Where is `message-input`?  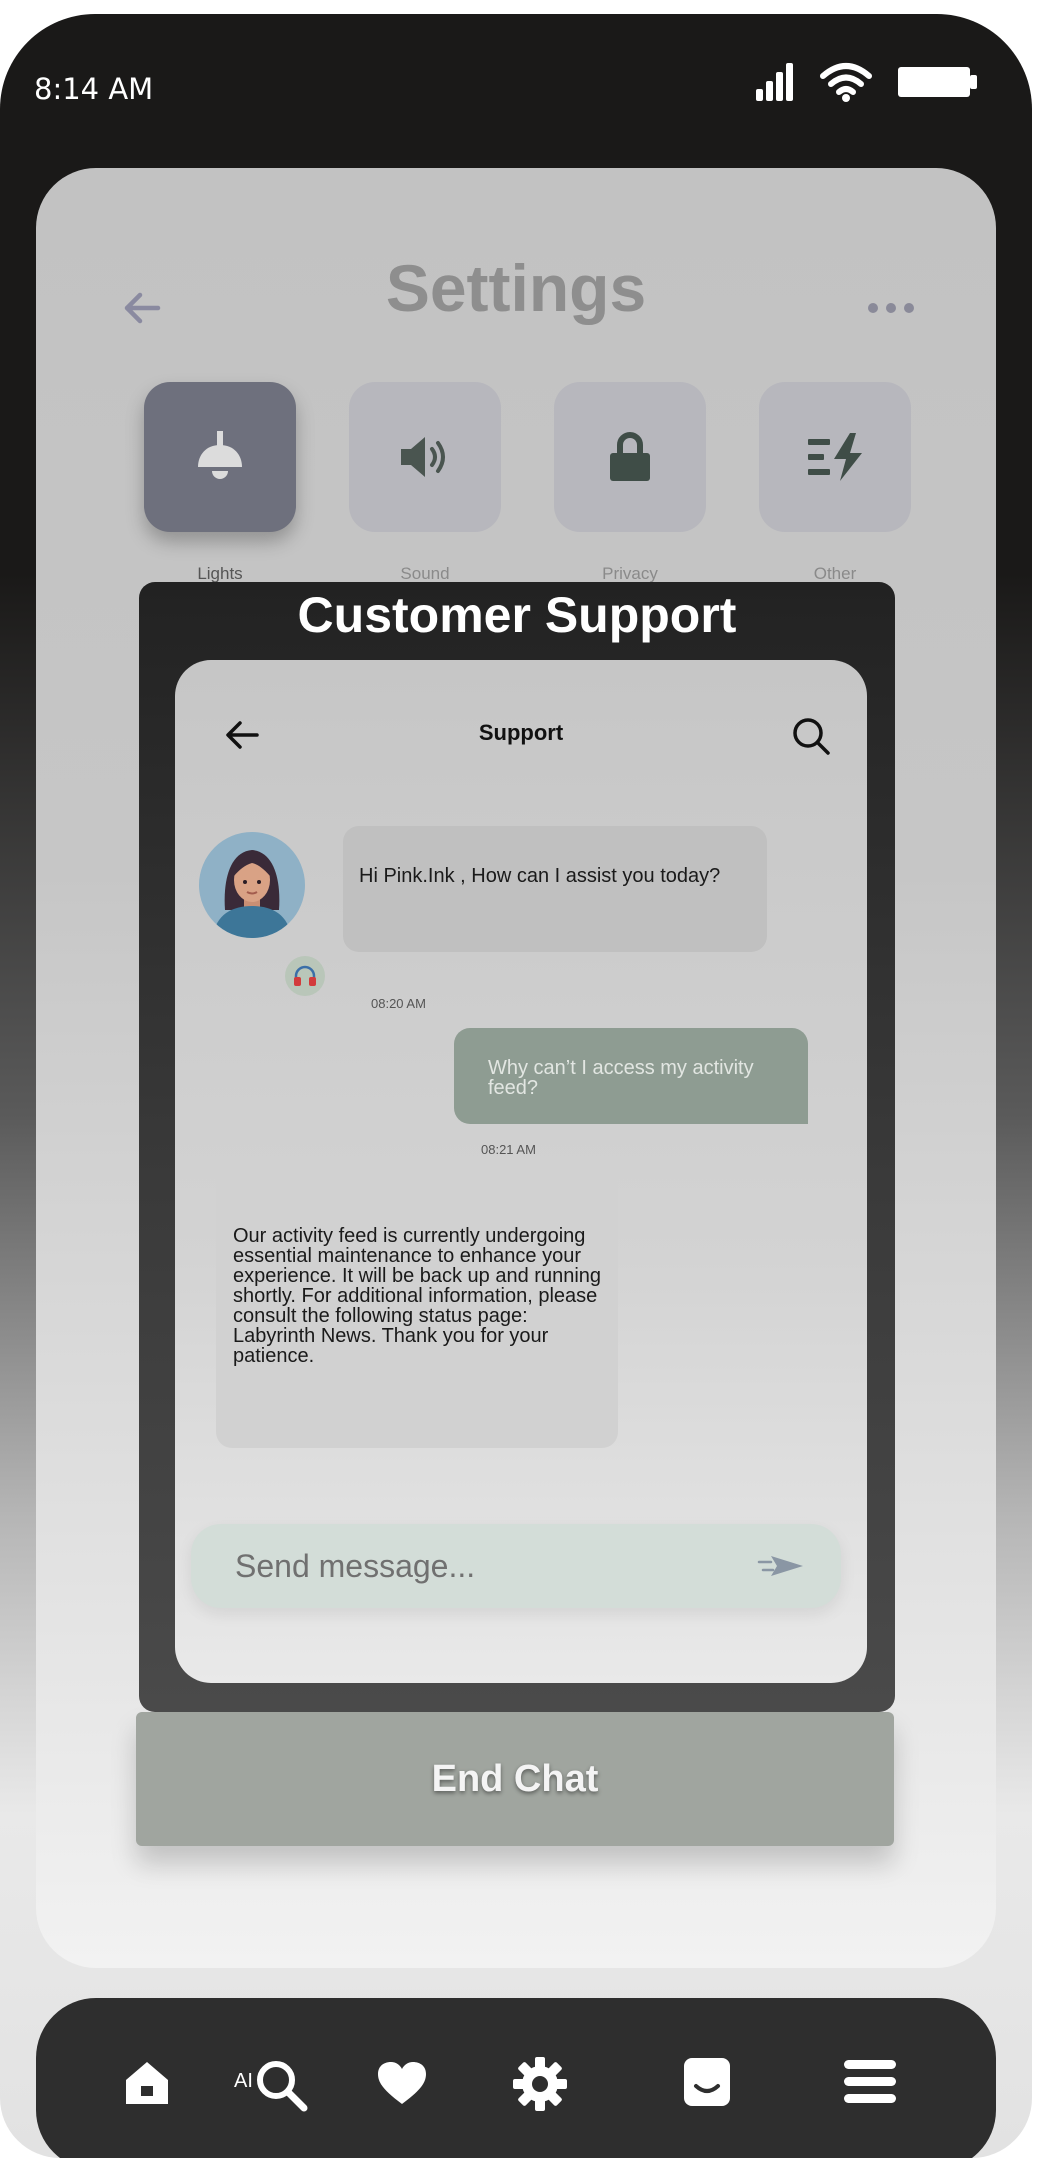
message-input is located at coordinates (495, 1566).